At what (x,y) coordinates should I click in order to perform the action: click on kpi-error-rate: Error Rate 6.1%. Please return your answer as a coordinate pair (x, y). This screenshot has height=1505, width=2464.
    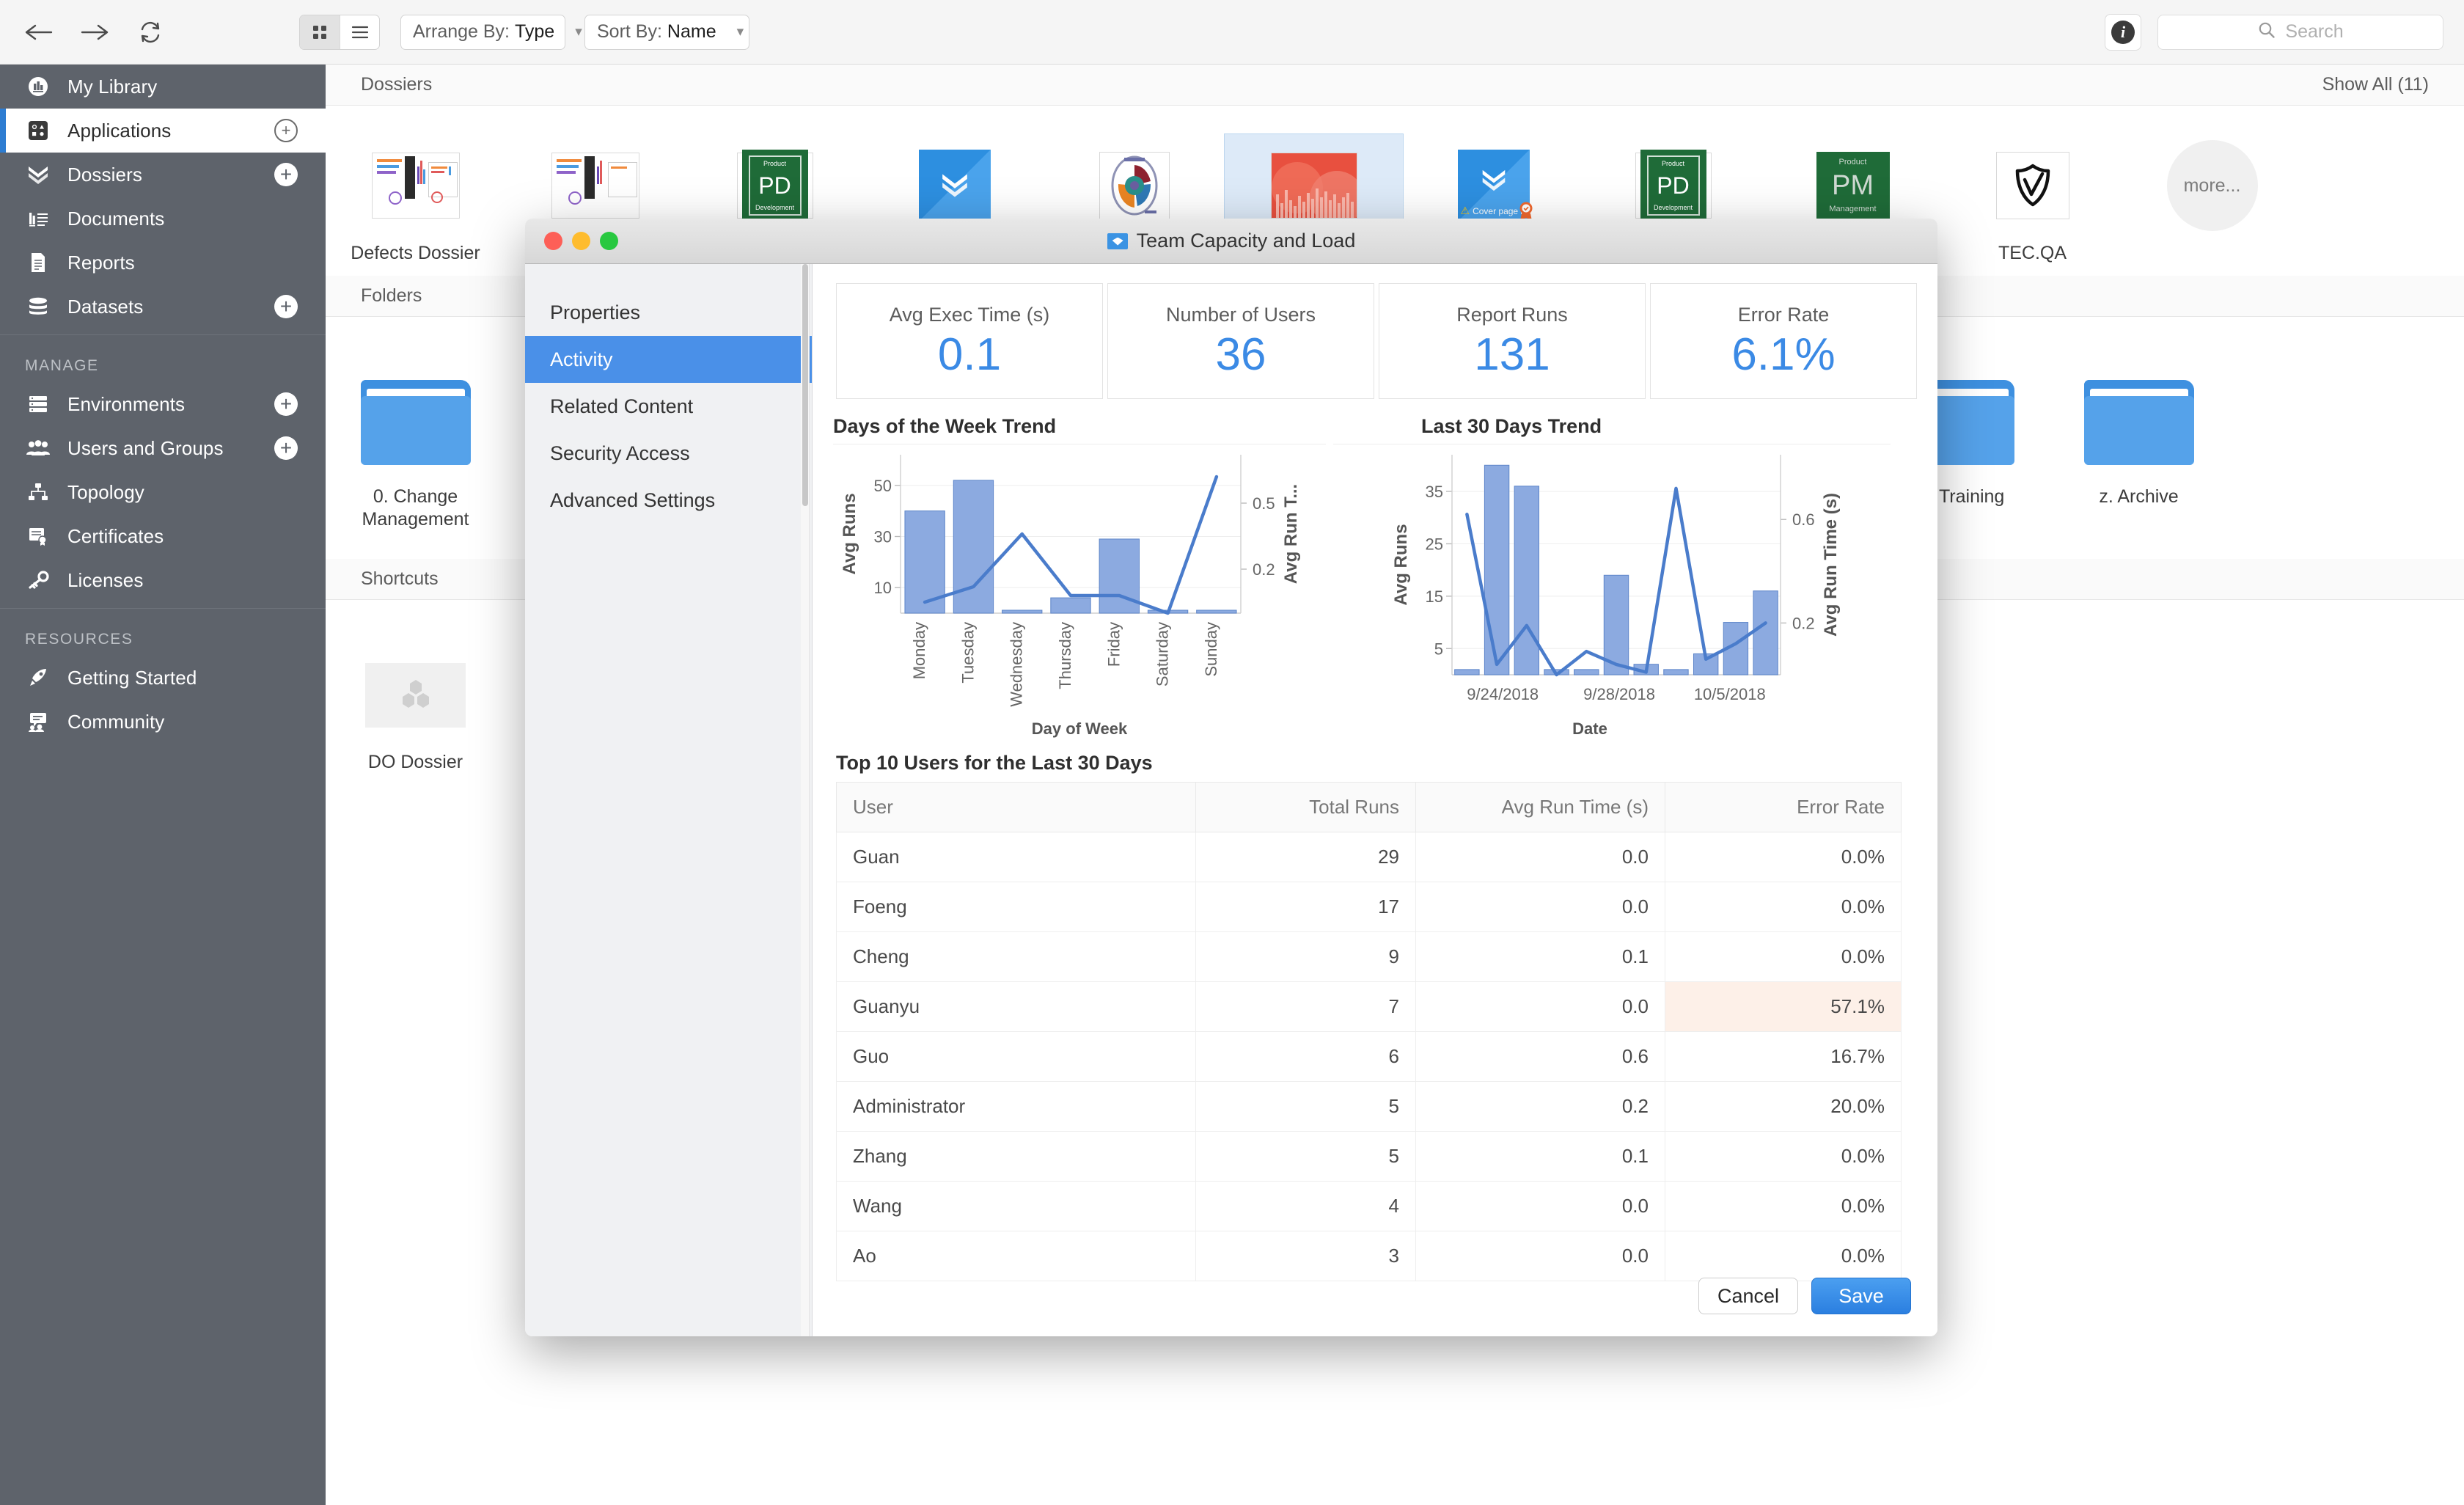
    Looking at the image, I should click on (1783, 341).